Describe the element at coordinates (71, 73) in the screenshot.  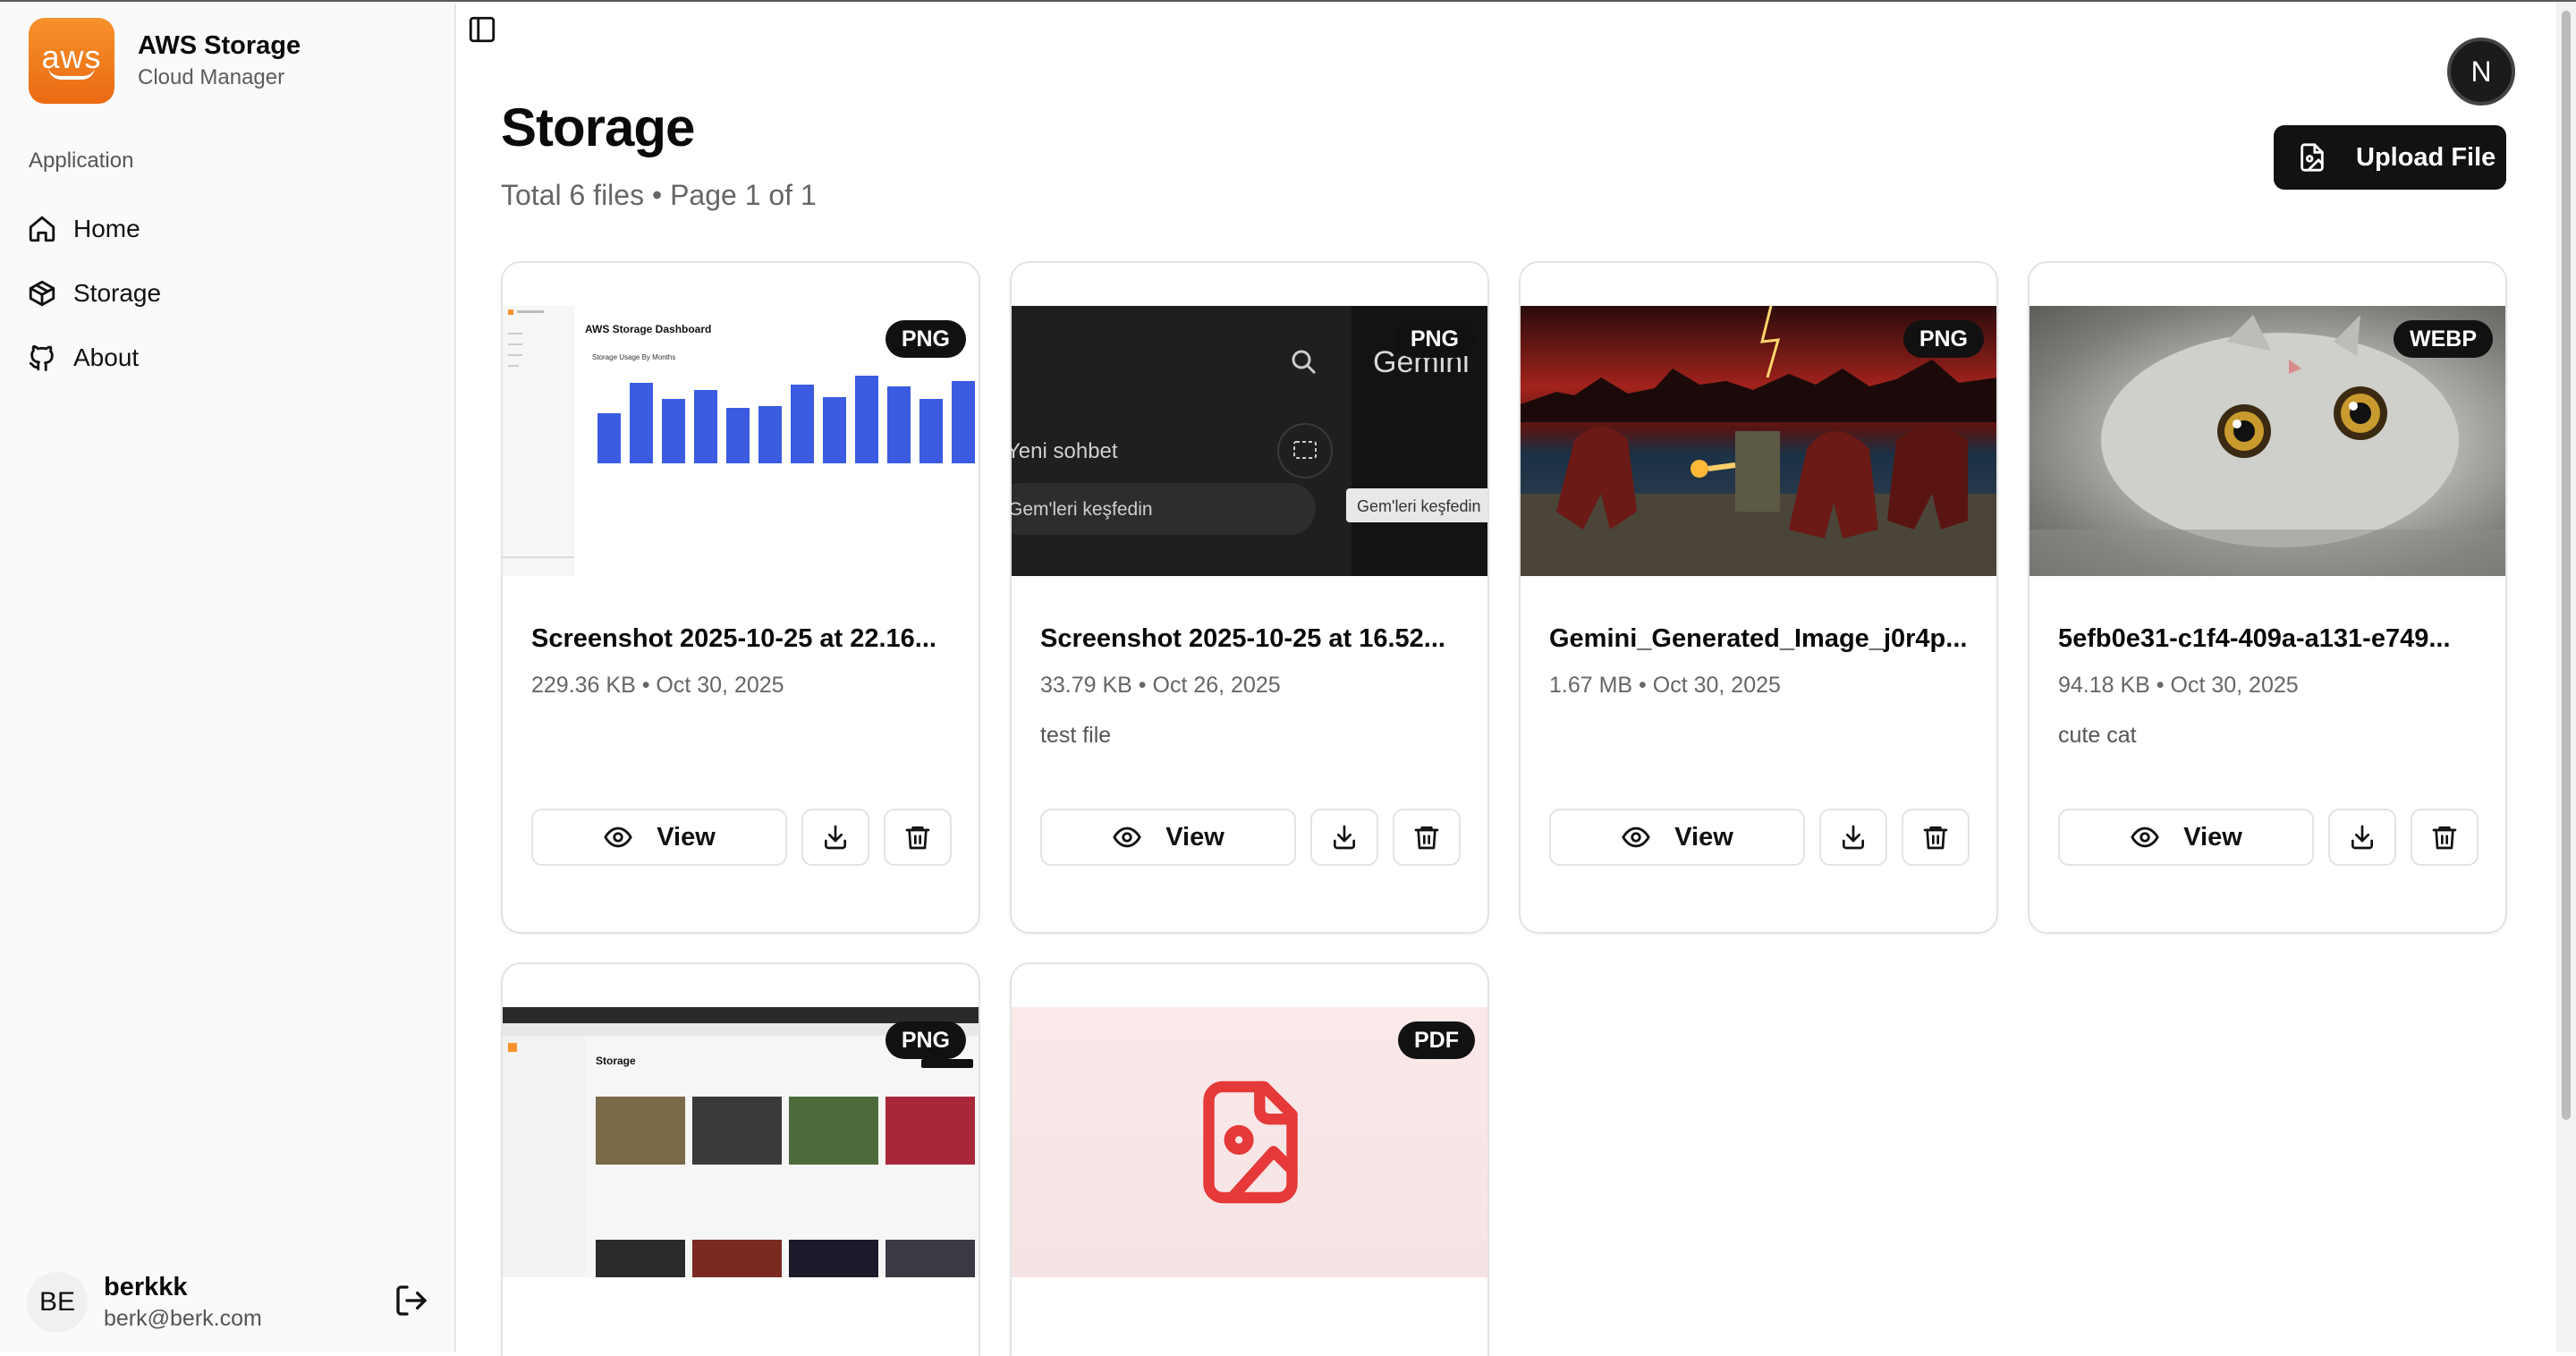
I see `aws-logo-smile` at that location.